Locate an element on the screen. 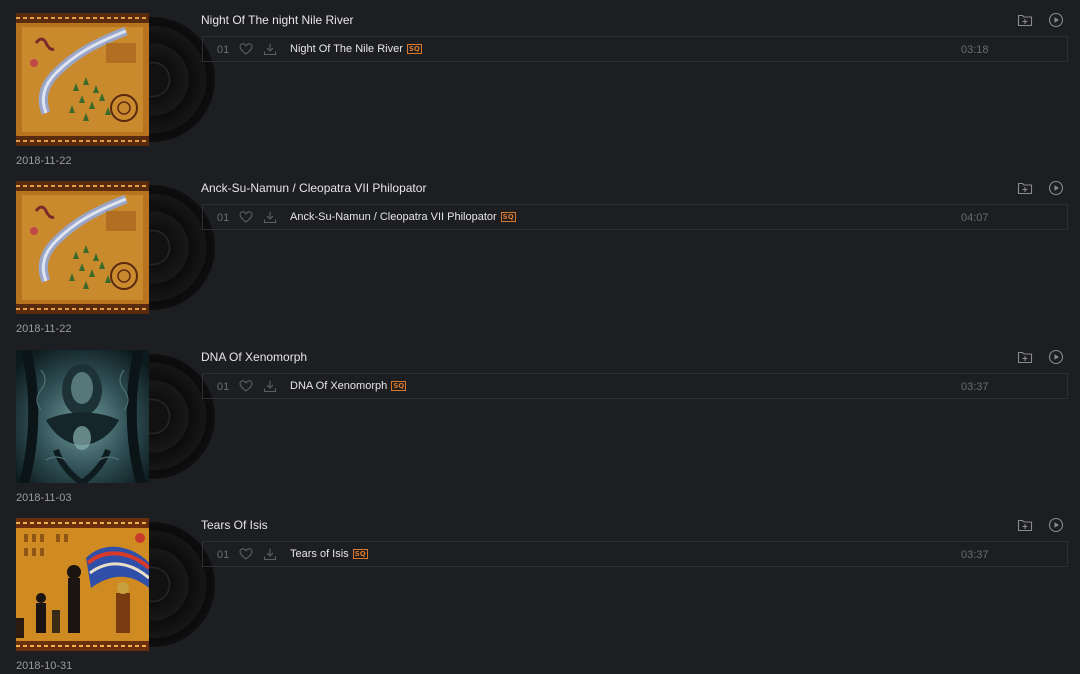  track-title: Tears of Isis SQ is located at coordinates (329, 554).